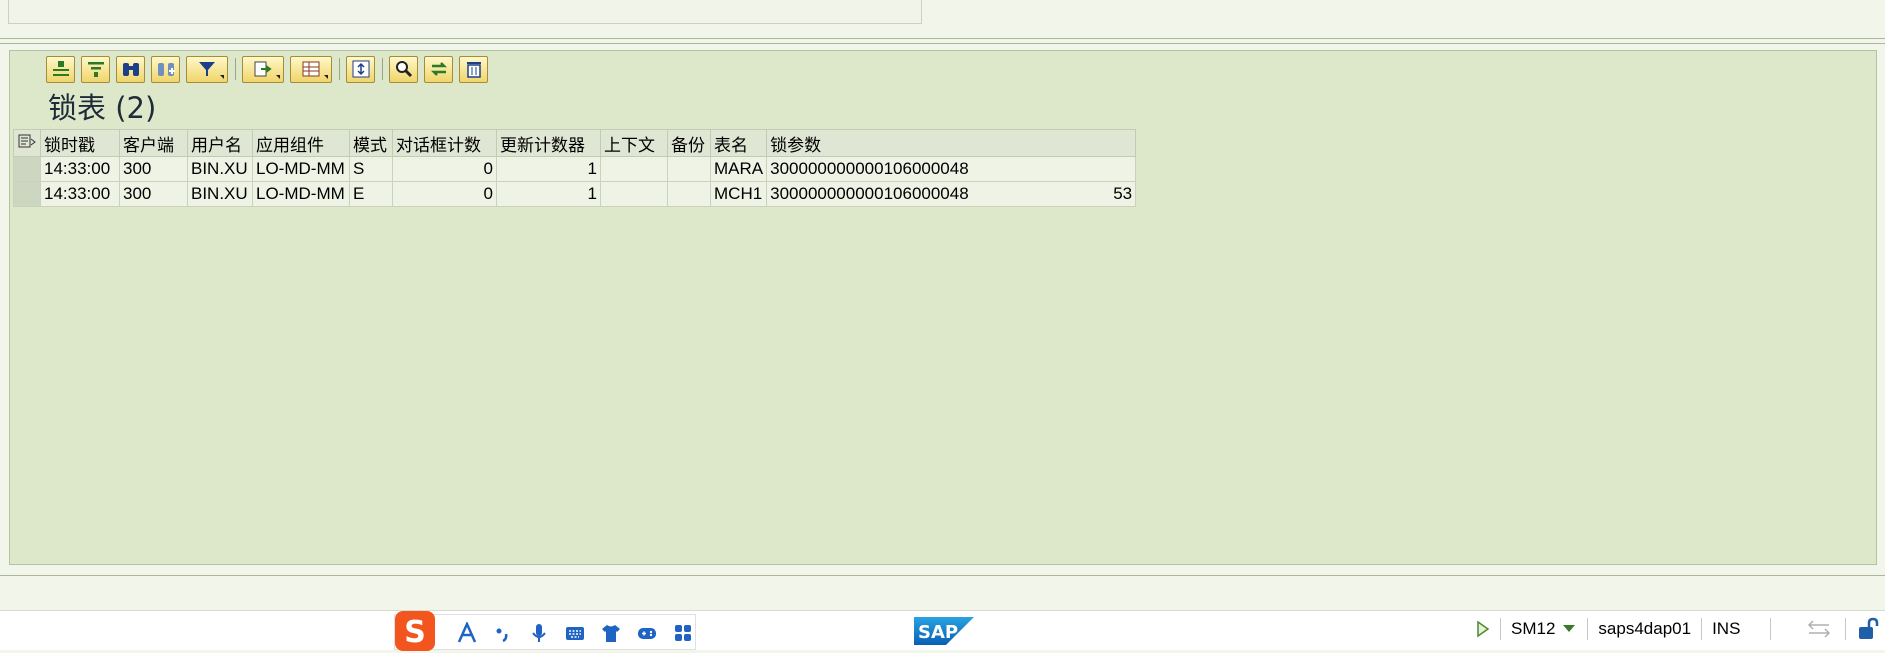 The width and height of the screenshot is (1885, 653). What do you see at coordinates (1533, 628) in the screenshot?
I see `transaction-code: SM12` at bounding box center [1533, 628].